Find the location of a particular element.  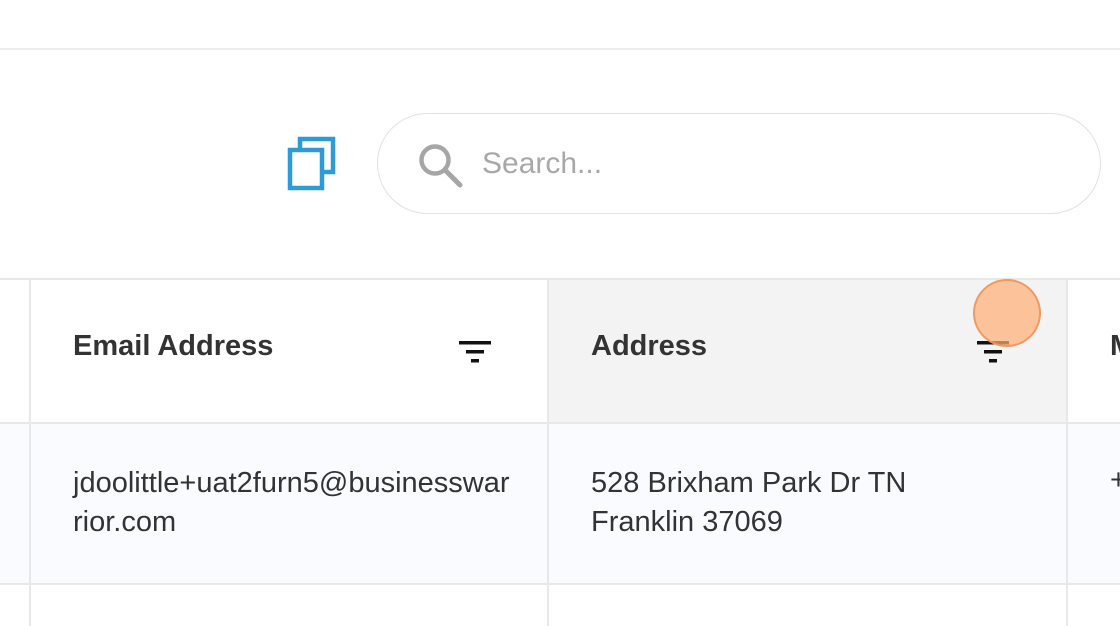

copy-button is located at coordinates (312, 164).